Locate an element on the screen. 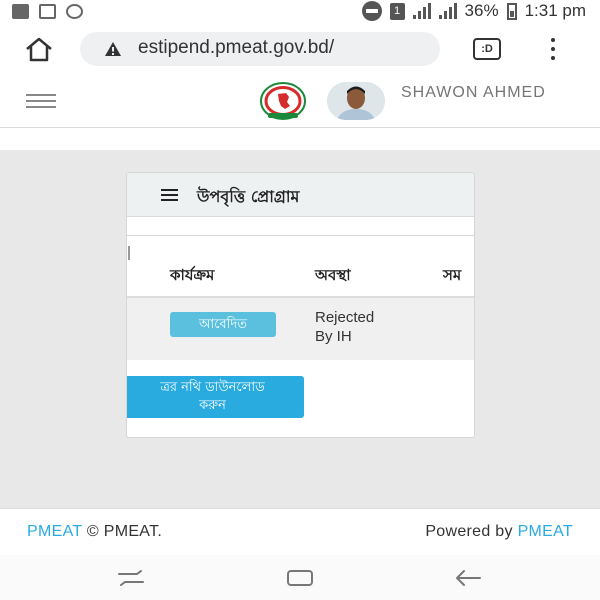 This screenshot has height=600, width=600. table-header: কার্যক্রম অবস্থা সম is located at coordinates (300, 267).